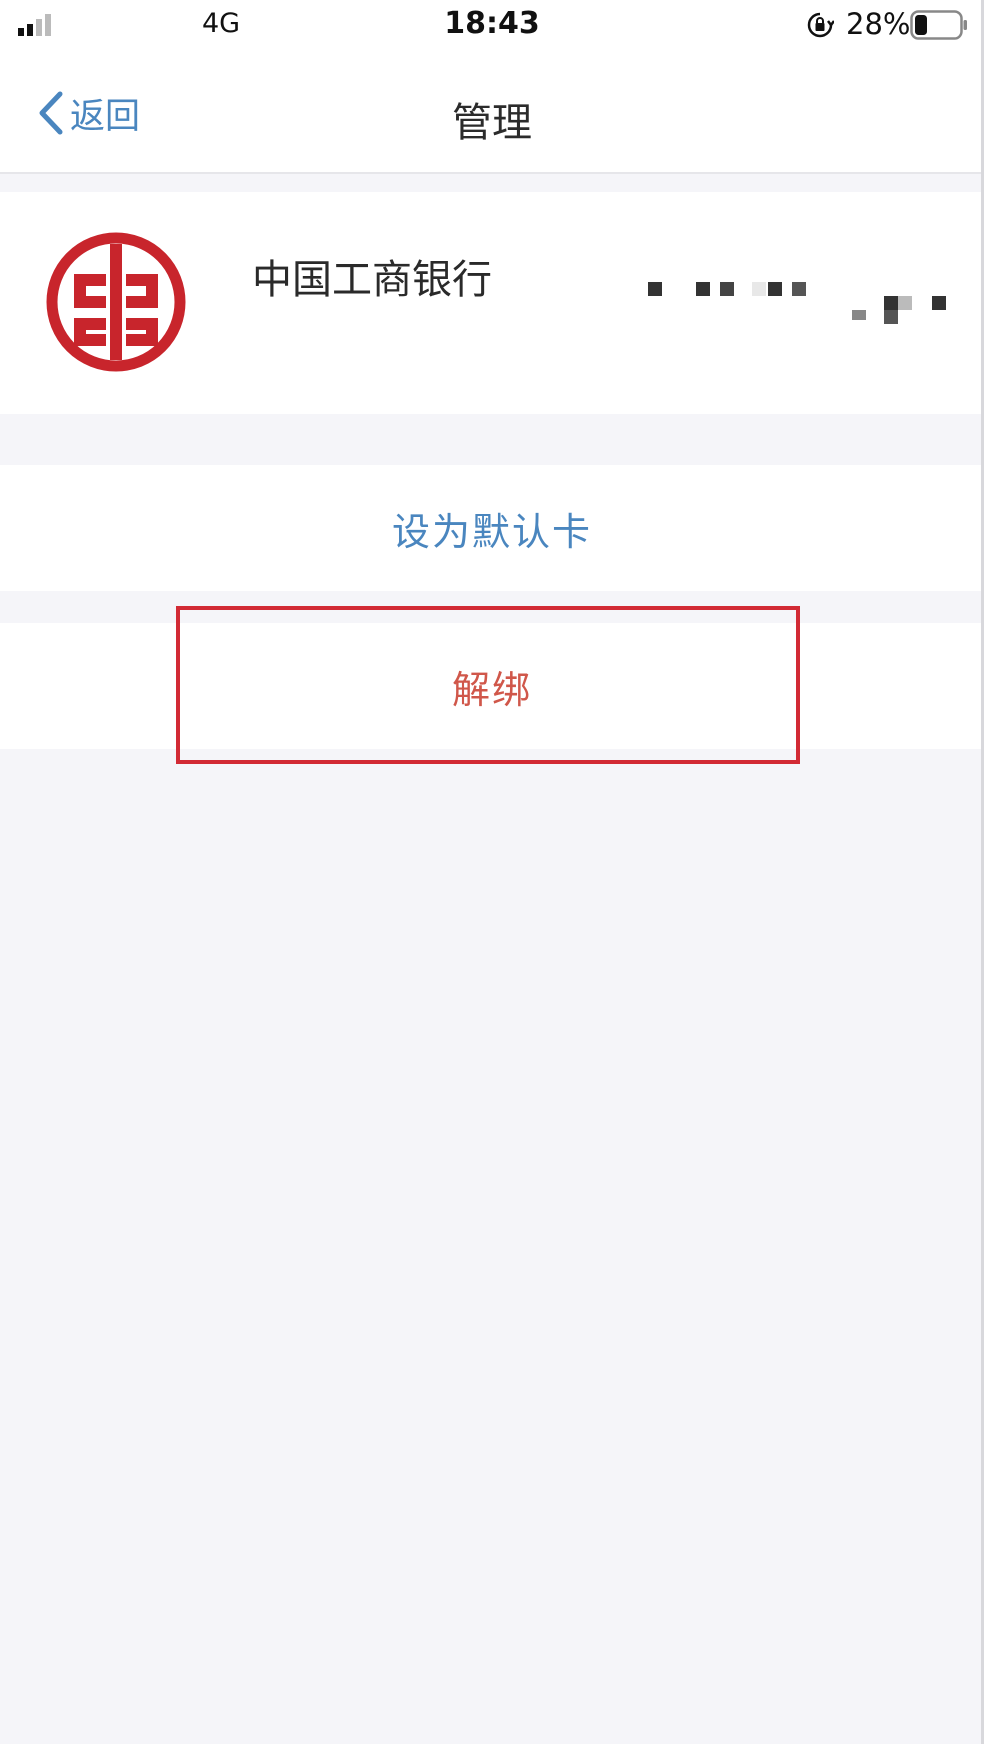 The width and height of the screenshot is (984, 1744). What do you see at coordinates (878, 24) in the screenshot?
I see `battery-percent: 28%` at bounding box center [878, 24].